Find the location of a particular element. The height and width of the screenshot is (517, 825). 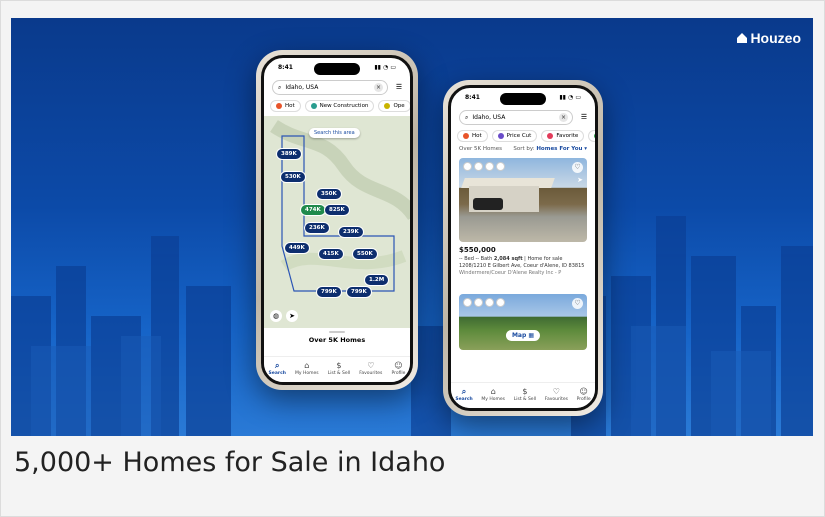

results-count: Over 5K Homes is located at coordinates (480, 149).